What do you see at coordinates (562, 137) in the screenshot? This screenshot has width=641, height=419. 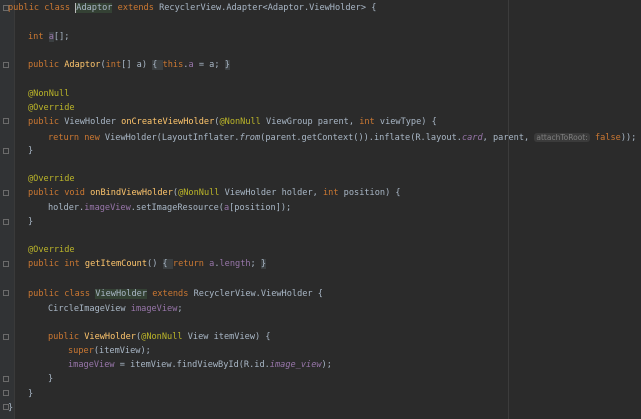 I see `parameter-hint: attachToRoot:` at bounding box center [562, 137].